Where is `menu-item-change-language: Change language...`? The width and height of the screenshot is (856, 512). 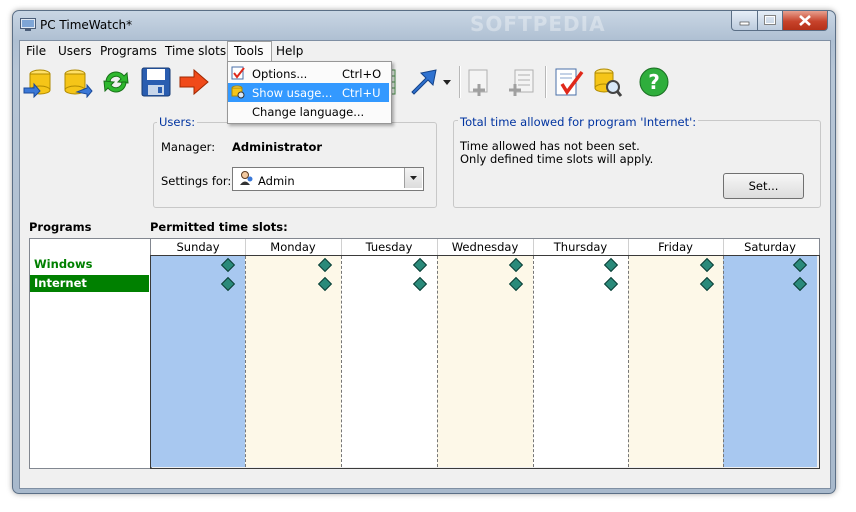
menu-item-change-language: Change language... is located at coordinates (308, 111).